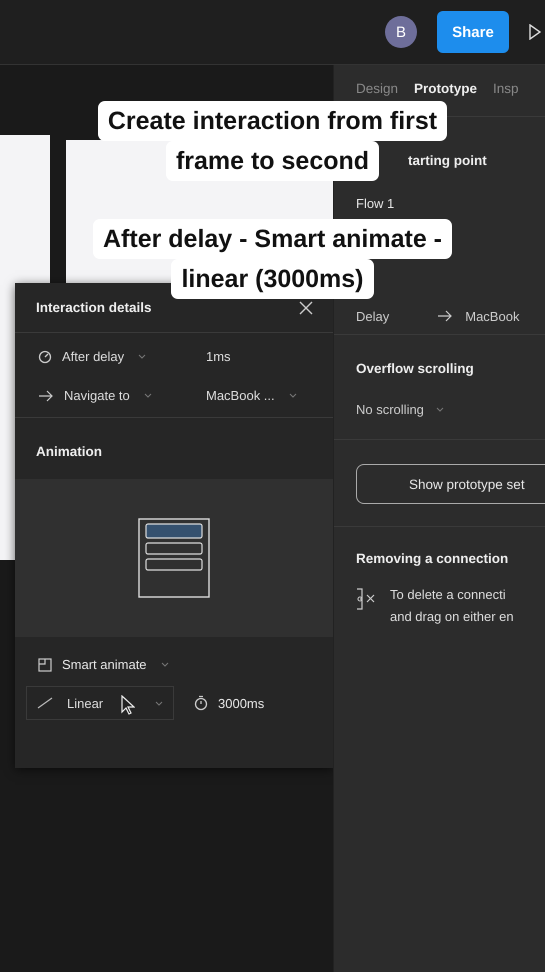 This screenshot has width=545, height=972. I want to click on trigger-dropdown: After delay, so click(122, 356).